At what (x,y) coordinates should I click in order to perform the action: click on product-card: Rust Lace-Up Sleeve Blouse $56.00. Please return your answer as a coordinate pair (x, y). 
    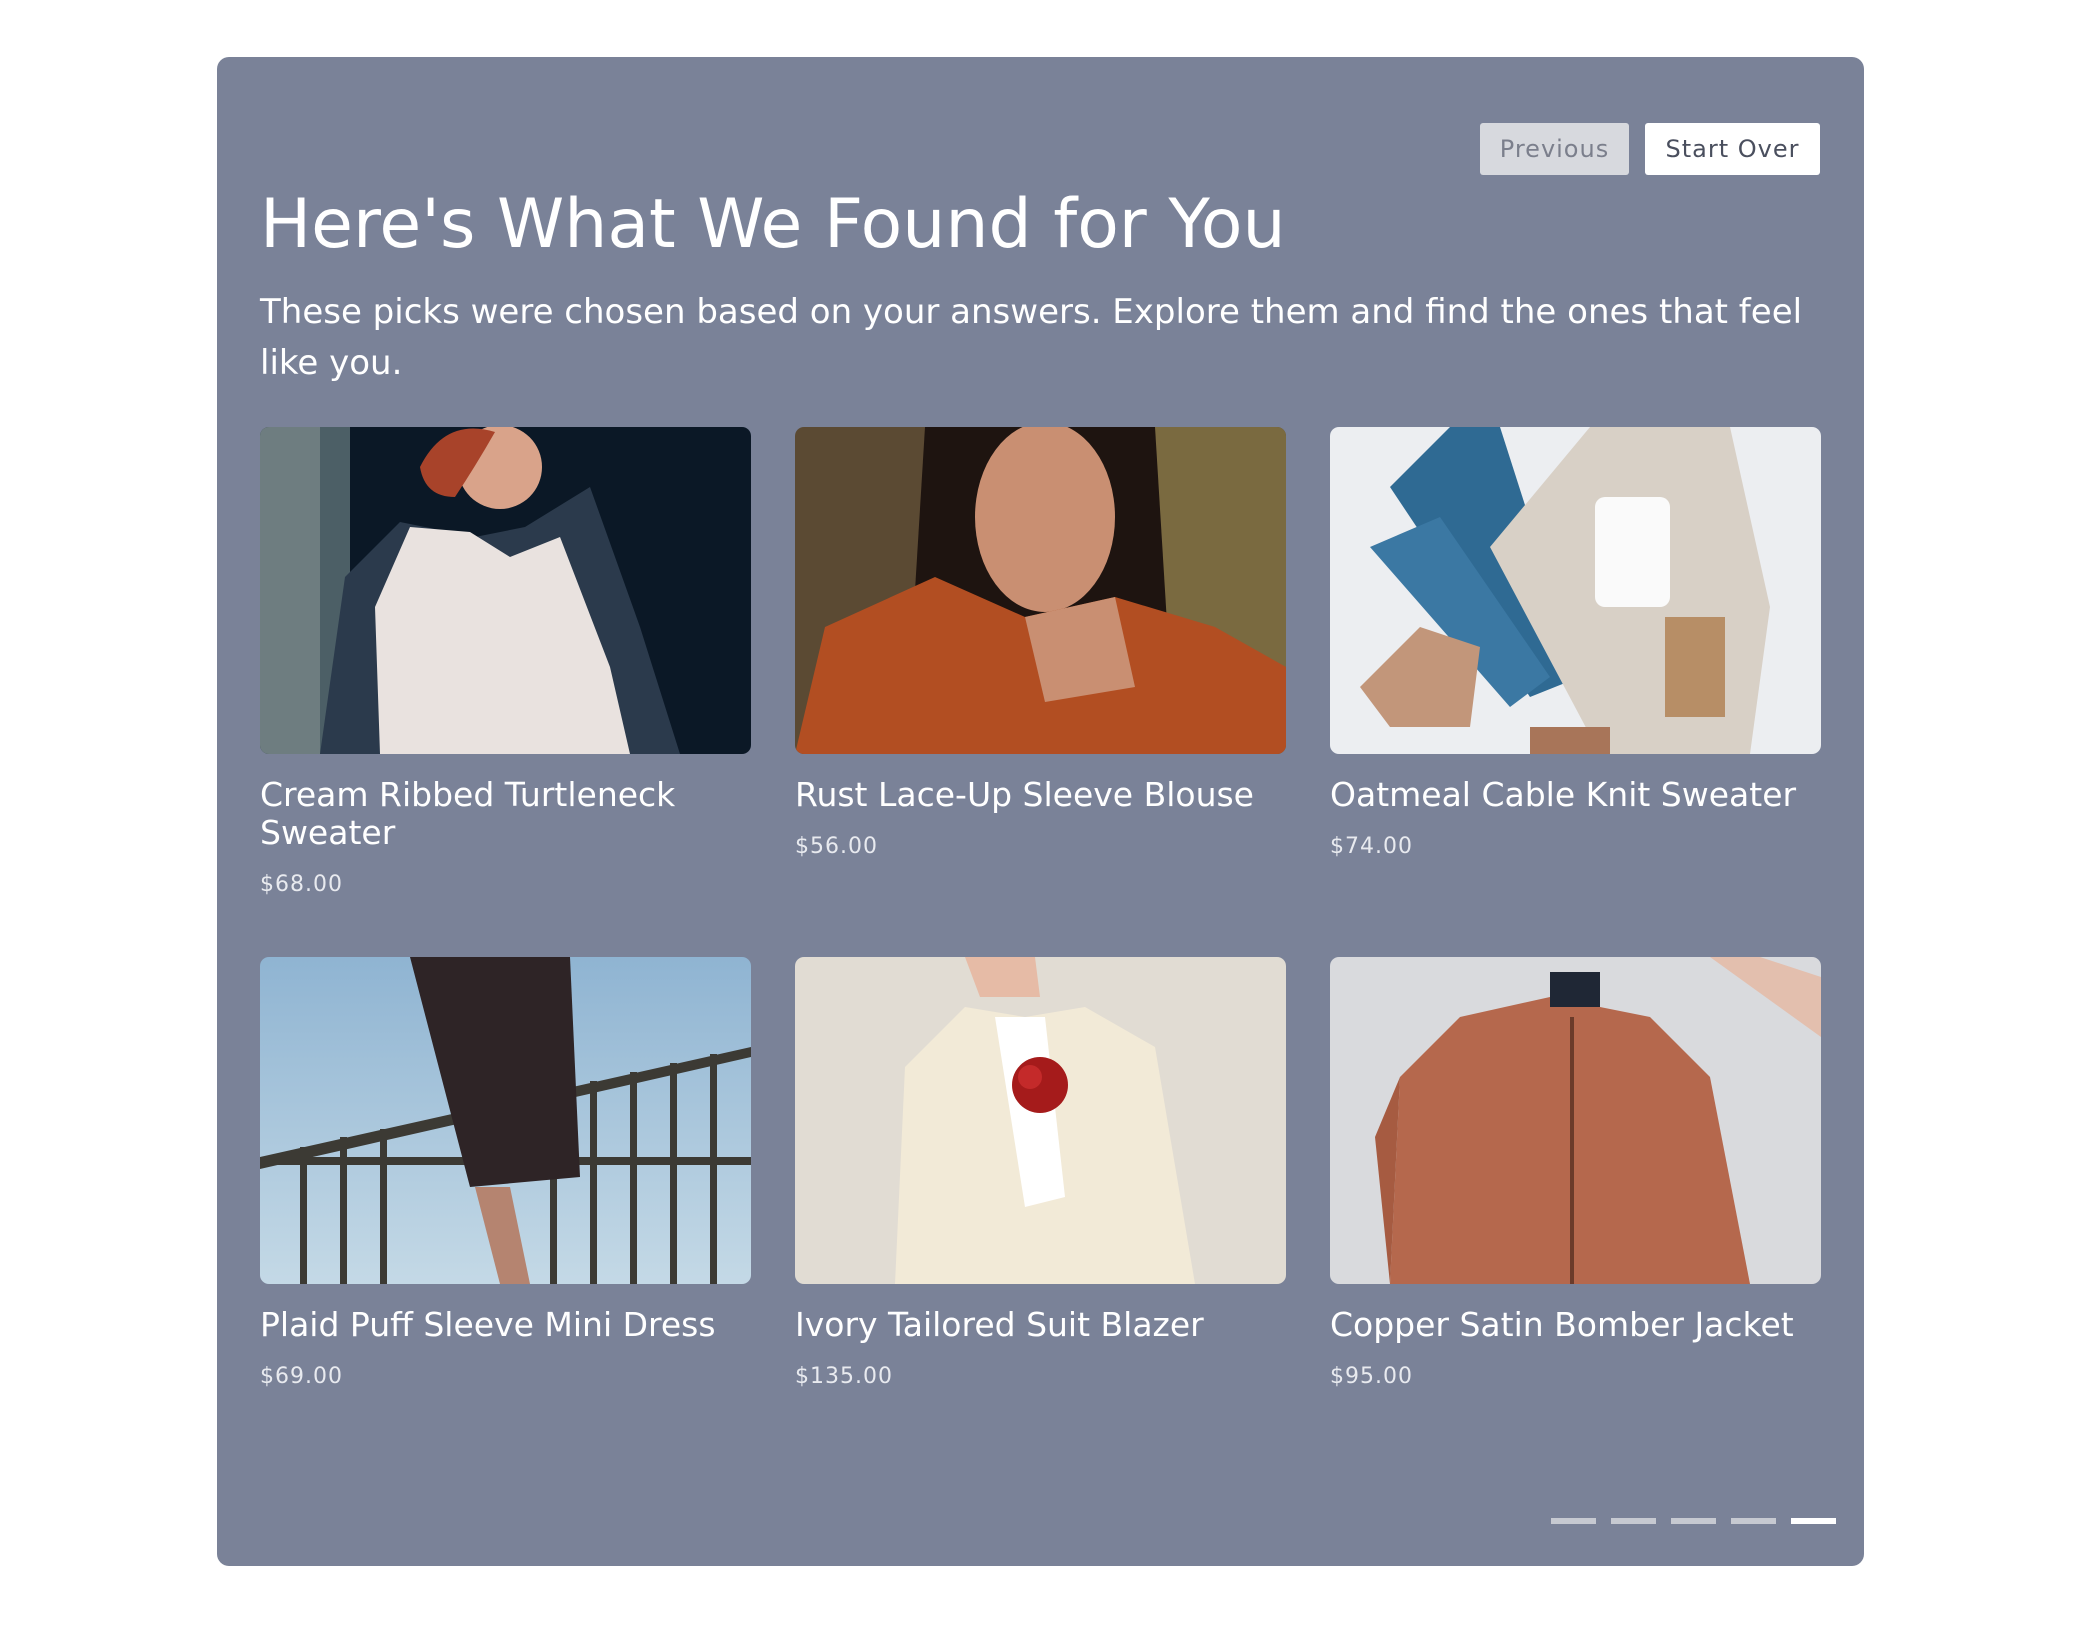
    Looking at the image, I should click on (1040, 692).